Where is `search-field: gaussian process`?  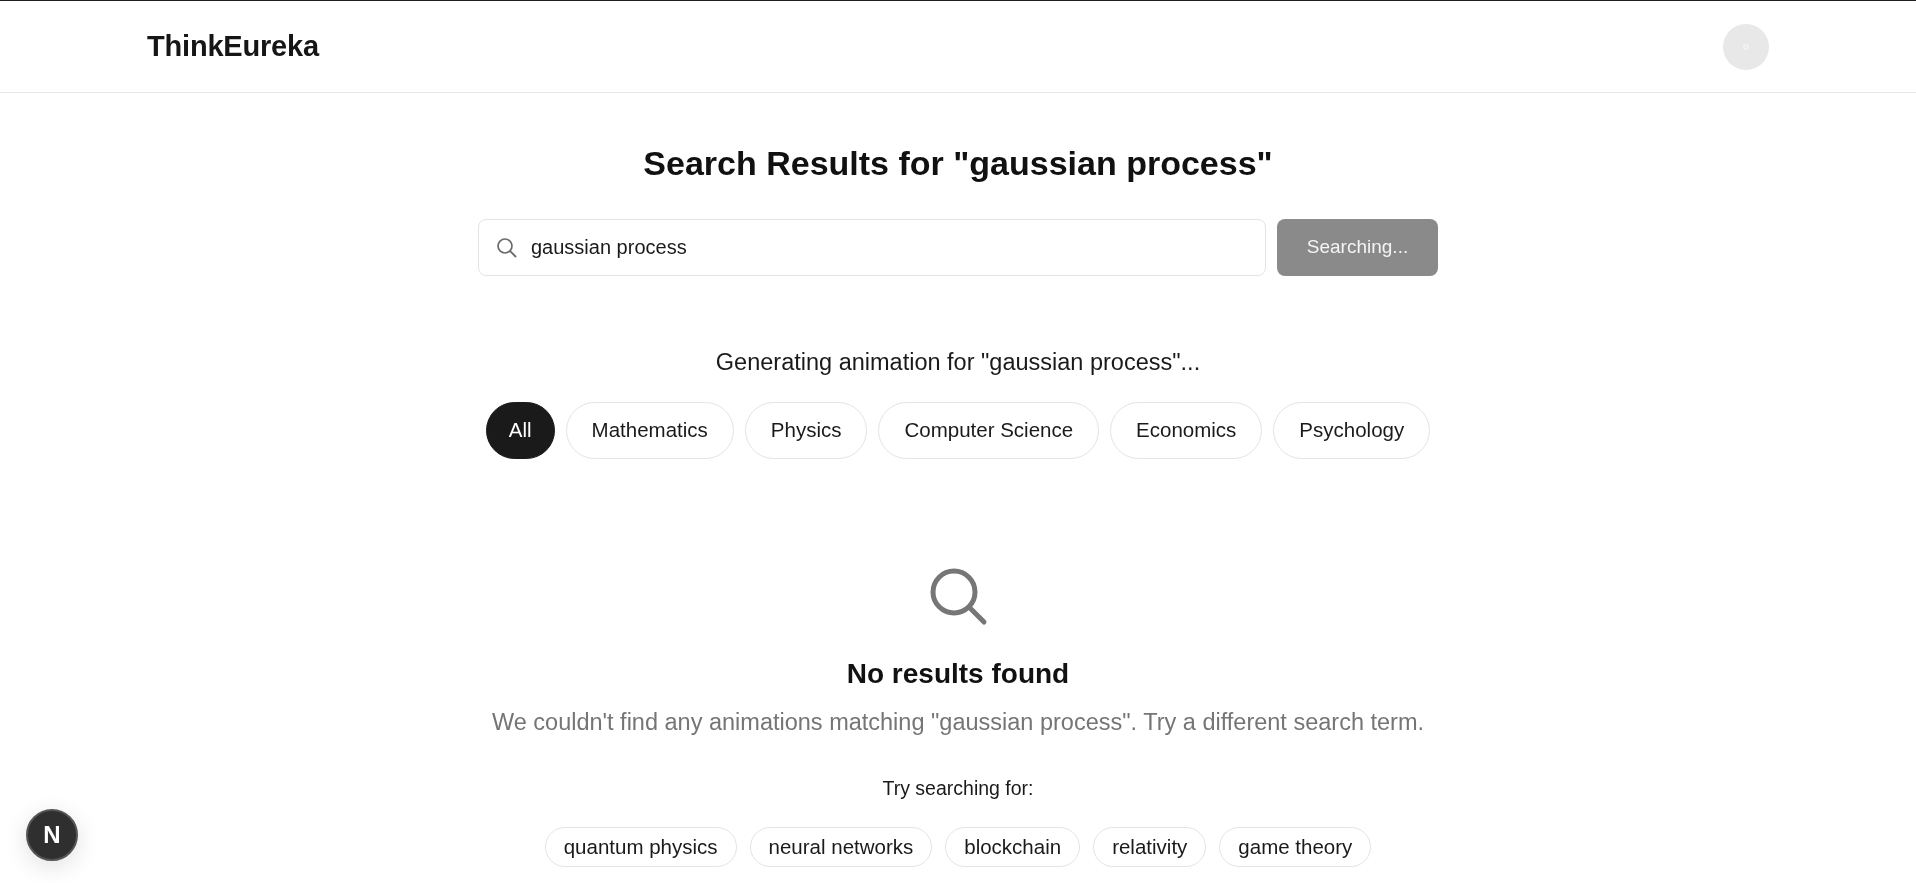 search-field: gaussian process is located at coordinates (872, 247).